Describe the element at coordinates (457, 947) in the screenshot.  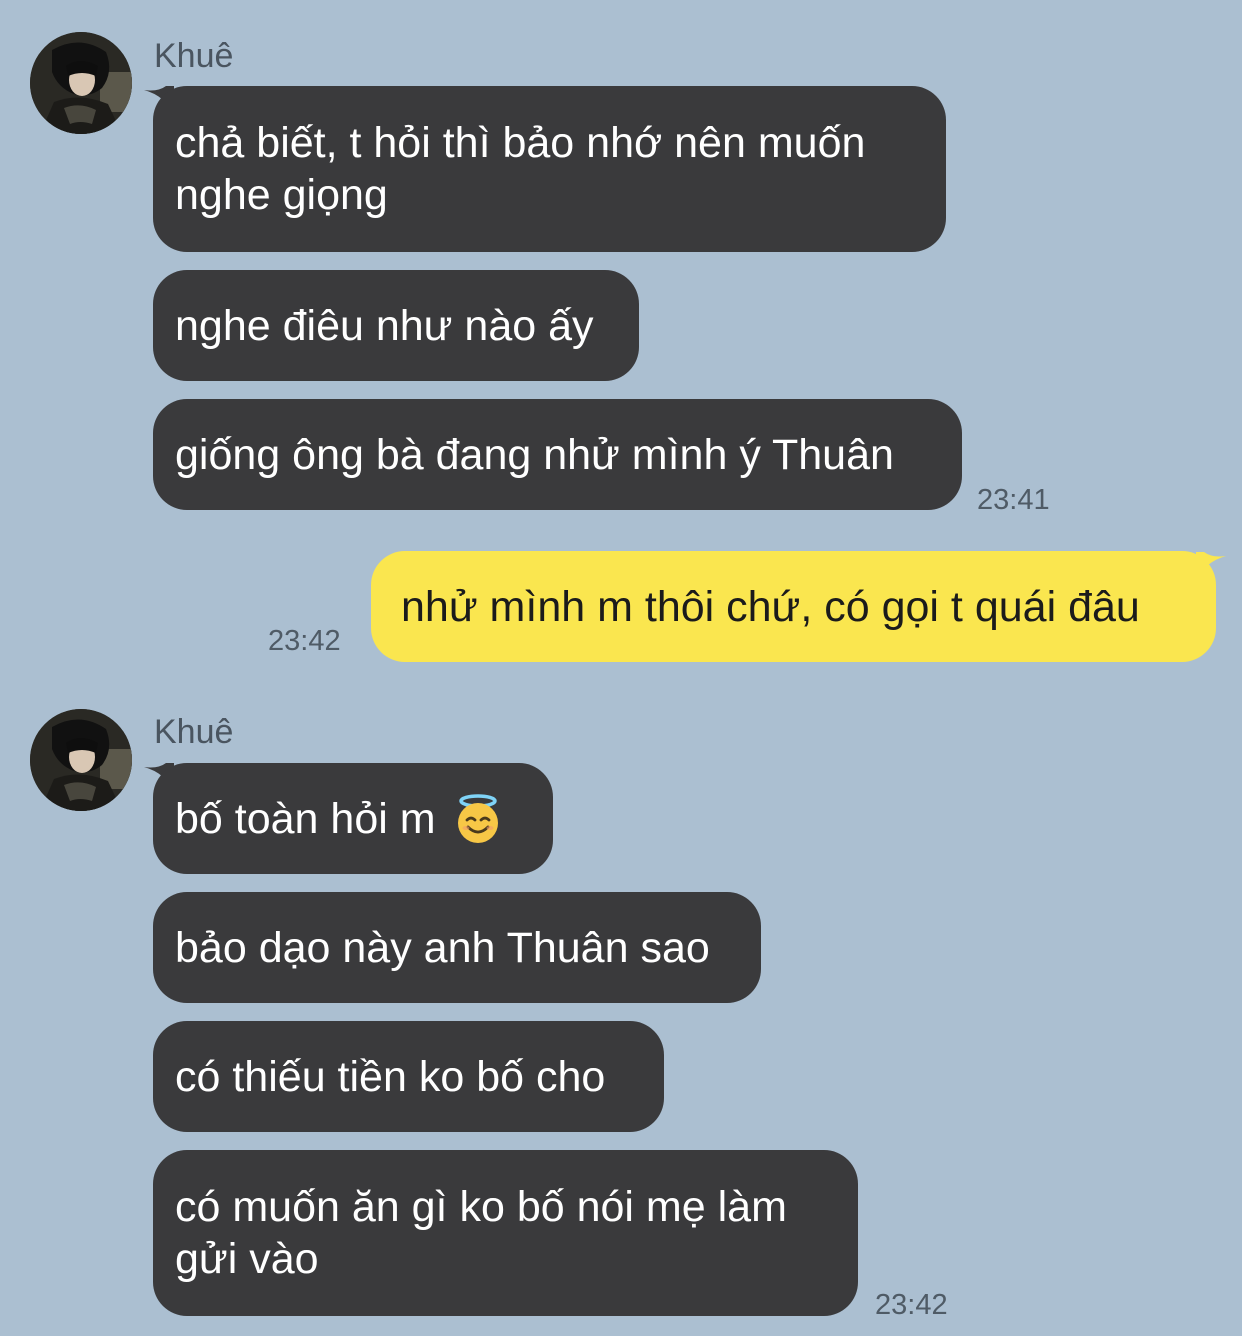
I see `message-bubble: bảo dạo này anh Thuân sao` at that location.